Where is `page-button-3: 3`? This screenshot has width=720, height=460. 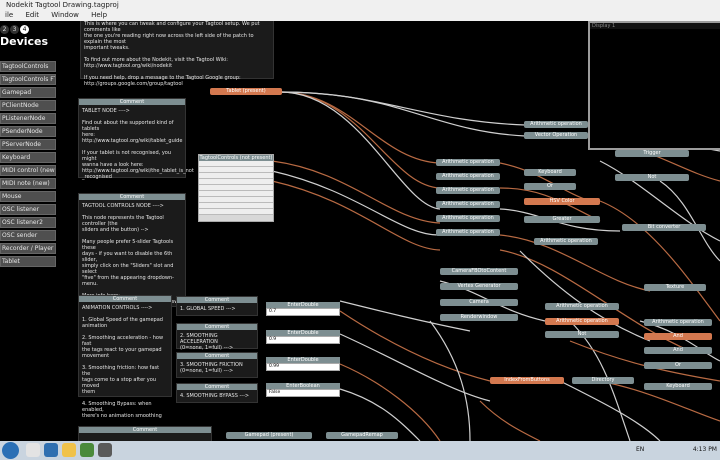 page-button-3: 3 is located at coordinates (14, 29).